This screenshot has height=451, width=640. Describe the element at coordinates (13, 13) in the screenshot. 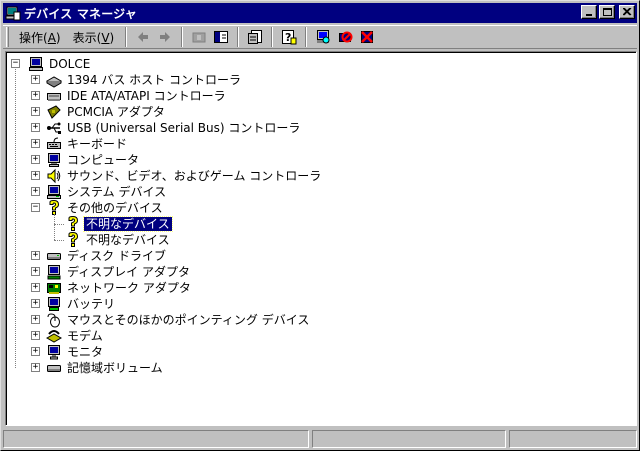

I see `device-manager-app-icon` at that location.